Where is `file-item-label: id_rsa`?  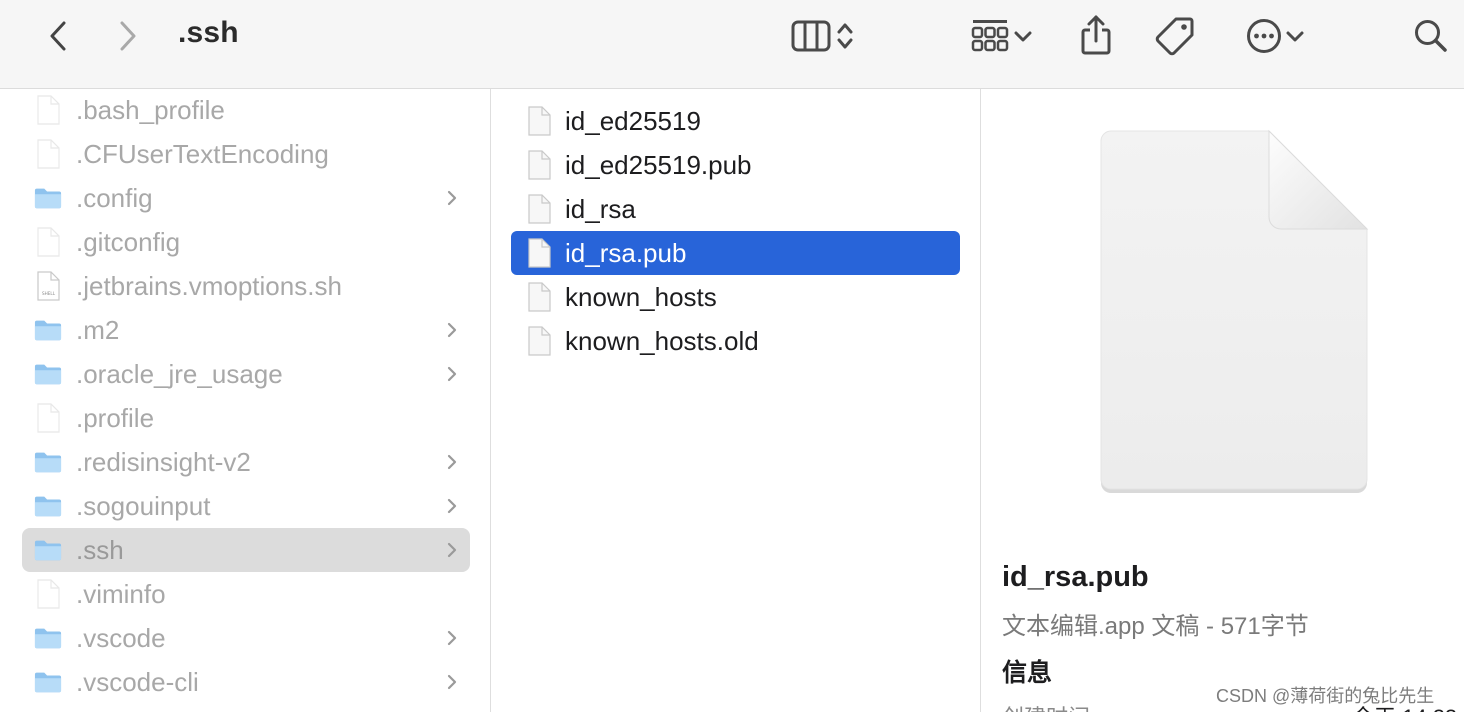
file-item-label: id_rsa is located at coordinates (600, 208).